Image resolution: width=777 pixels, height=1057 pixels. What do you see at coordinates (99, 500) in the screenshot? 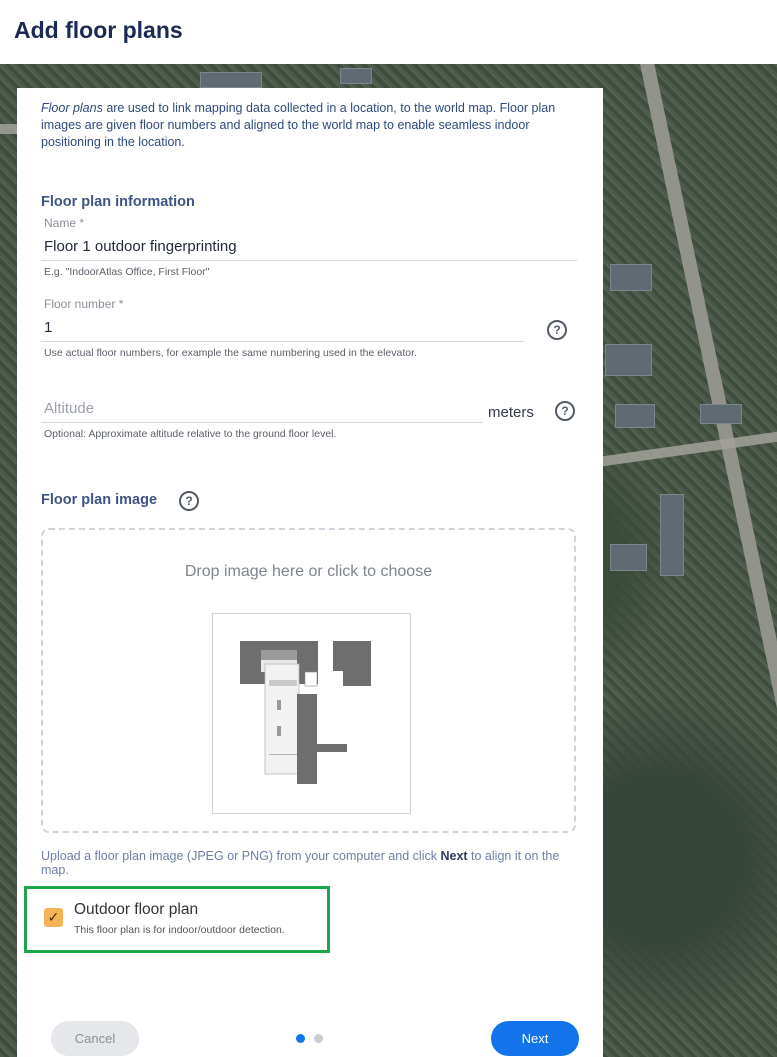
I see `section-title-image: Floor plan image` at bounding box center [99, 500].